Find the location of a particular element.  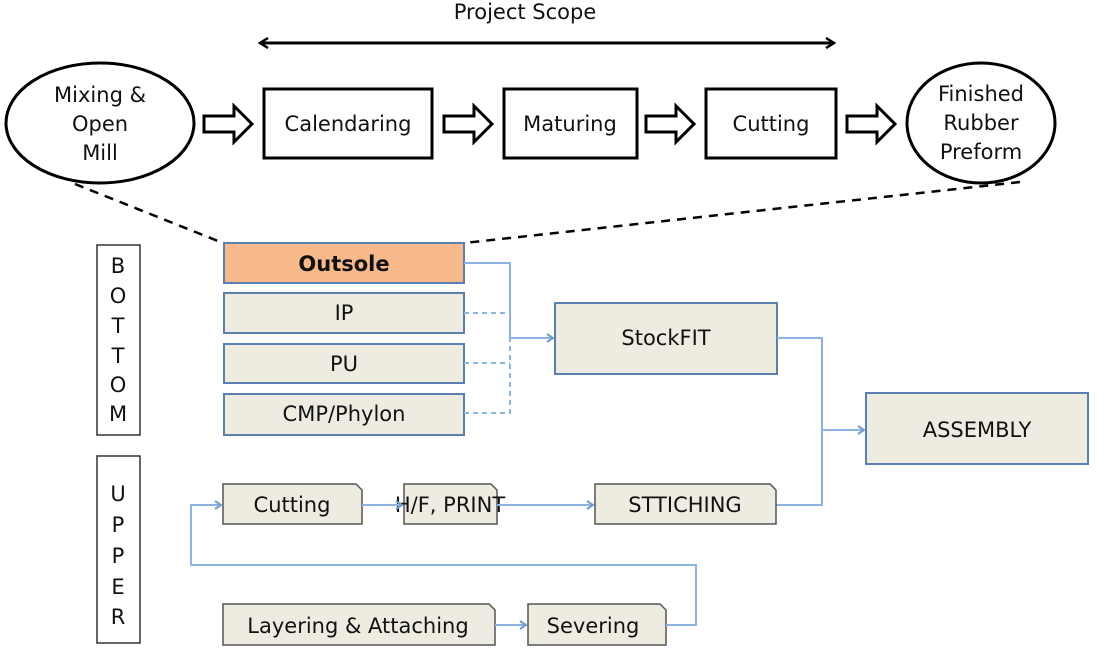

svg-text: Layering & Attaching is located at coordinates (357, 626).